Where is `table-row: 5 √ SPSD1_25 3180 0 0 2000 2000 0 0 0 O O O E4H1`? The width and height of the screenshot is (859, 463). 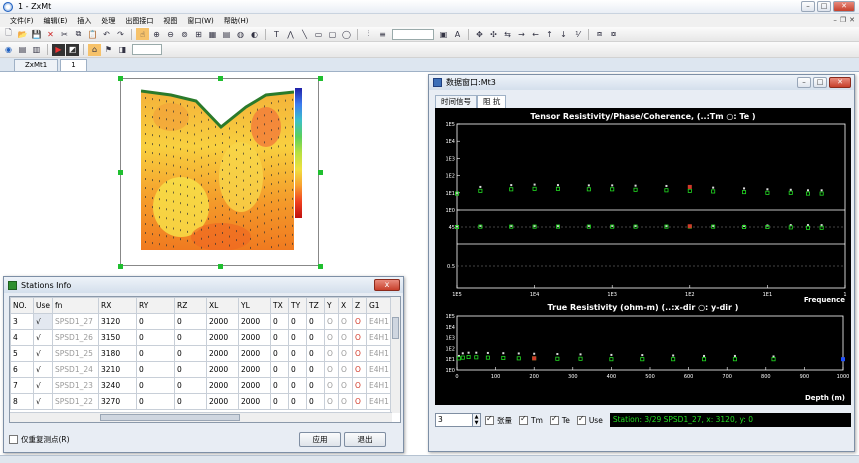
table-row: 5 √ SPSD1_25 3180 0 0 2000 2000 0 0 0 O O O E4H1 is located at coordinates (201, 353).